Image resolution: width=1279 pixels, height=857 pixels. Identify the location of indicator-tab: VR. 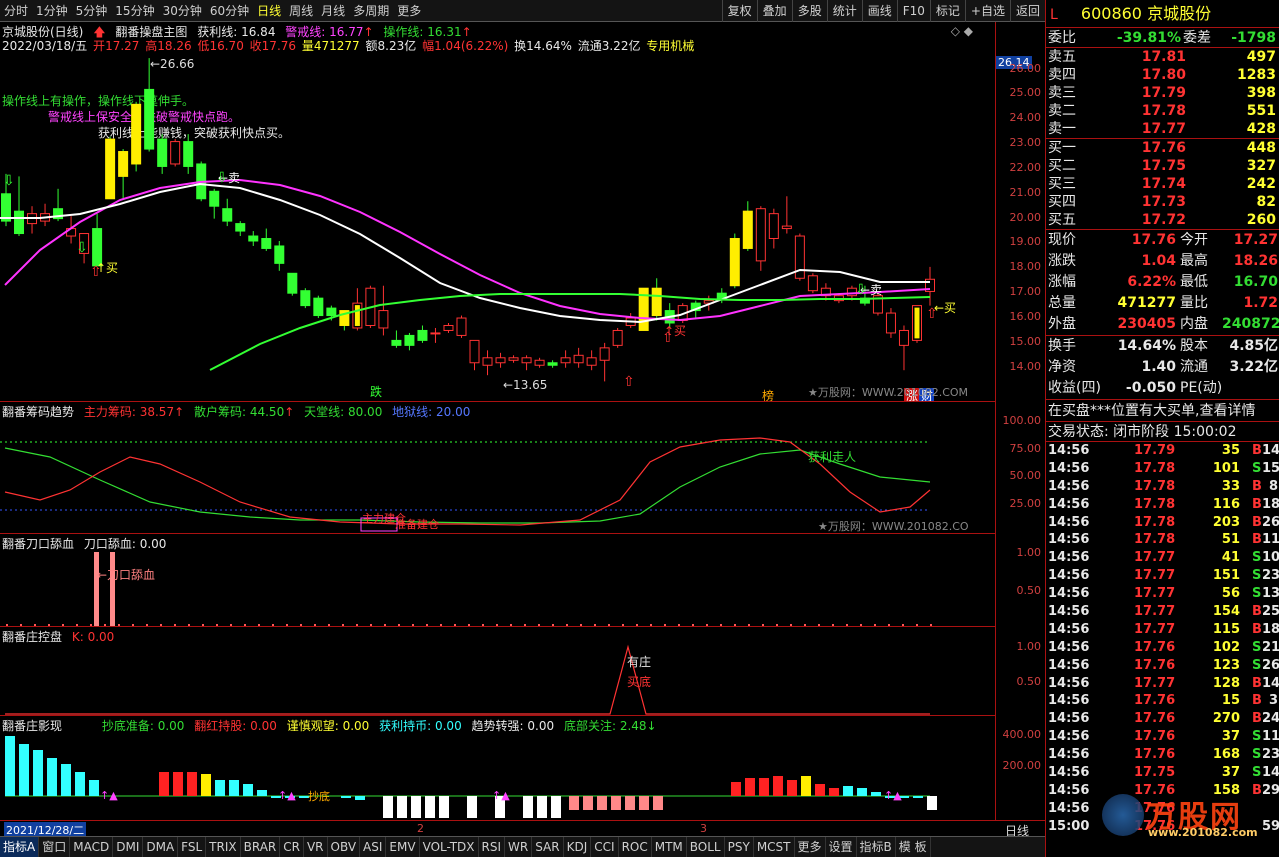
(316, 847).